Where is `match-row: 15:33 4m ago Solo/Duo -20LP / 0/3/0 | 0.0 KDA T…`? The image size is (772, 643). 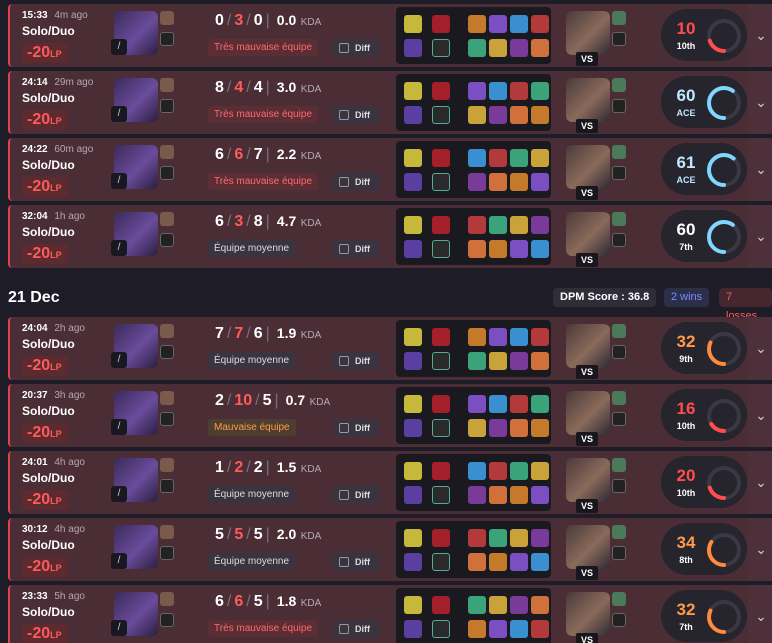 match-row: 15:33 4m ago Solo/Duo -20LP / 0/3/0 | 0.0 KDA T… is located at coordinates (390, 35).